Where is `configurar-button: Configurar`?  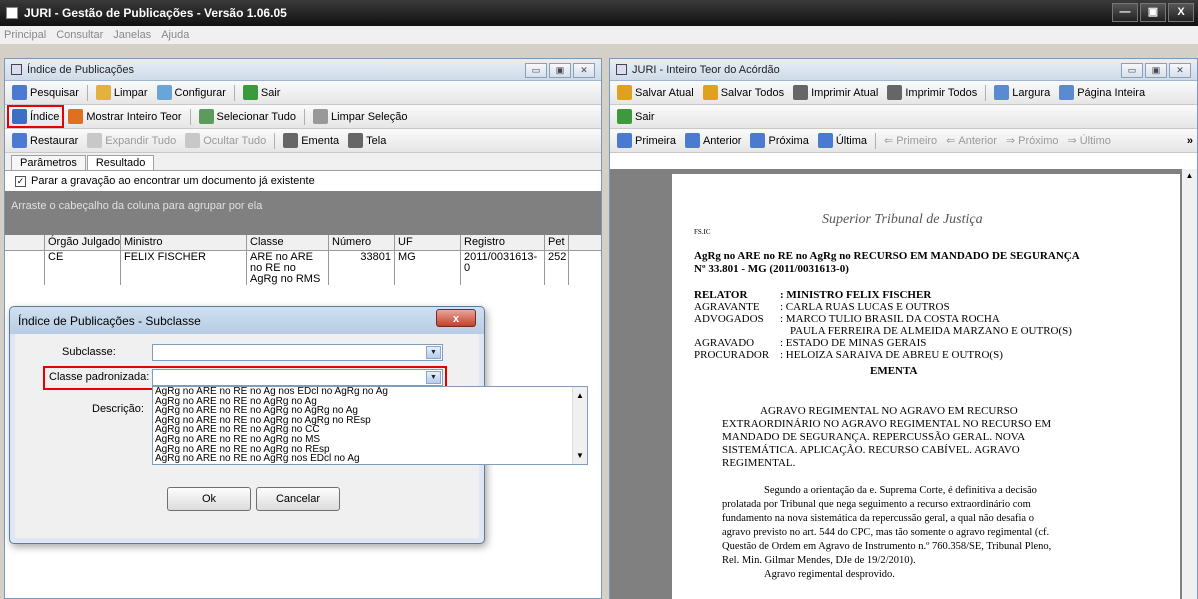
configurar-button: Configurar is located at coordinates (191, 92).